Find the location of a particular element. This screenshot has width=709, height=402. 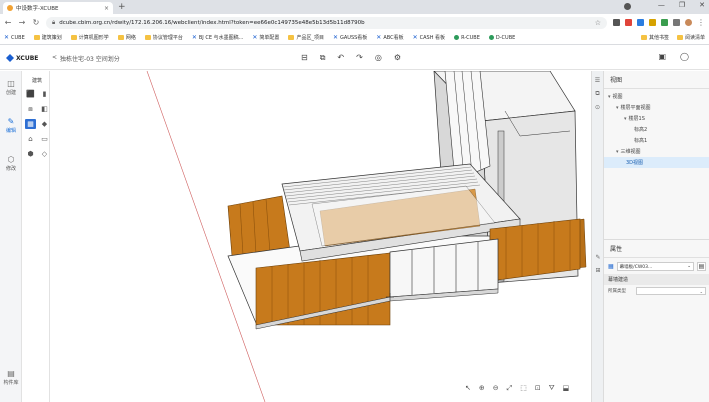

grid-icon: ⊞ is located at coordinates (598, 270).